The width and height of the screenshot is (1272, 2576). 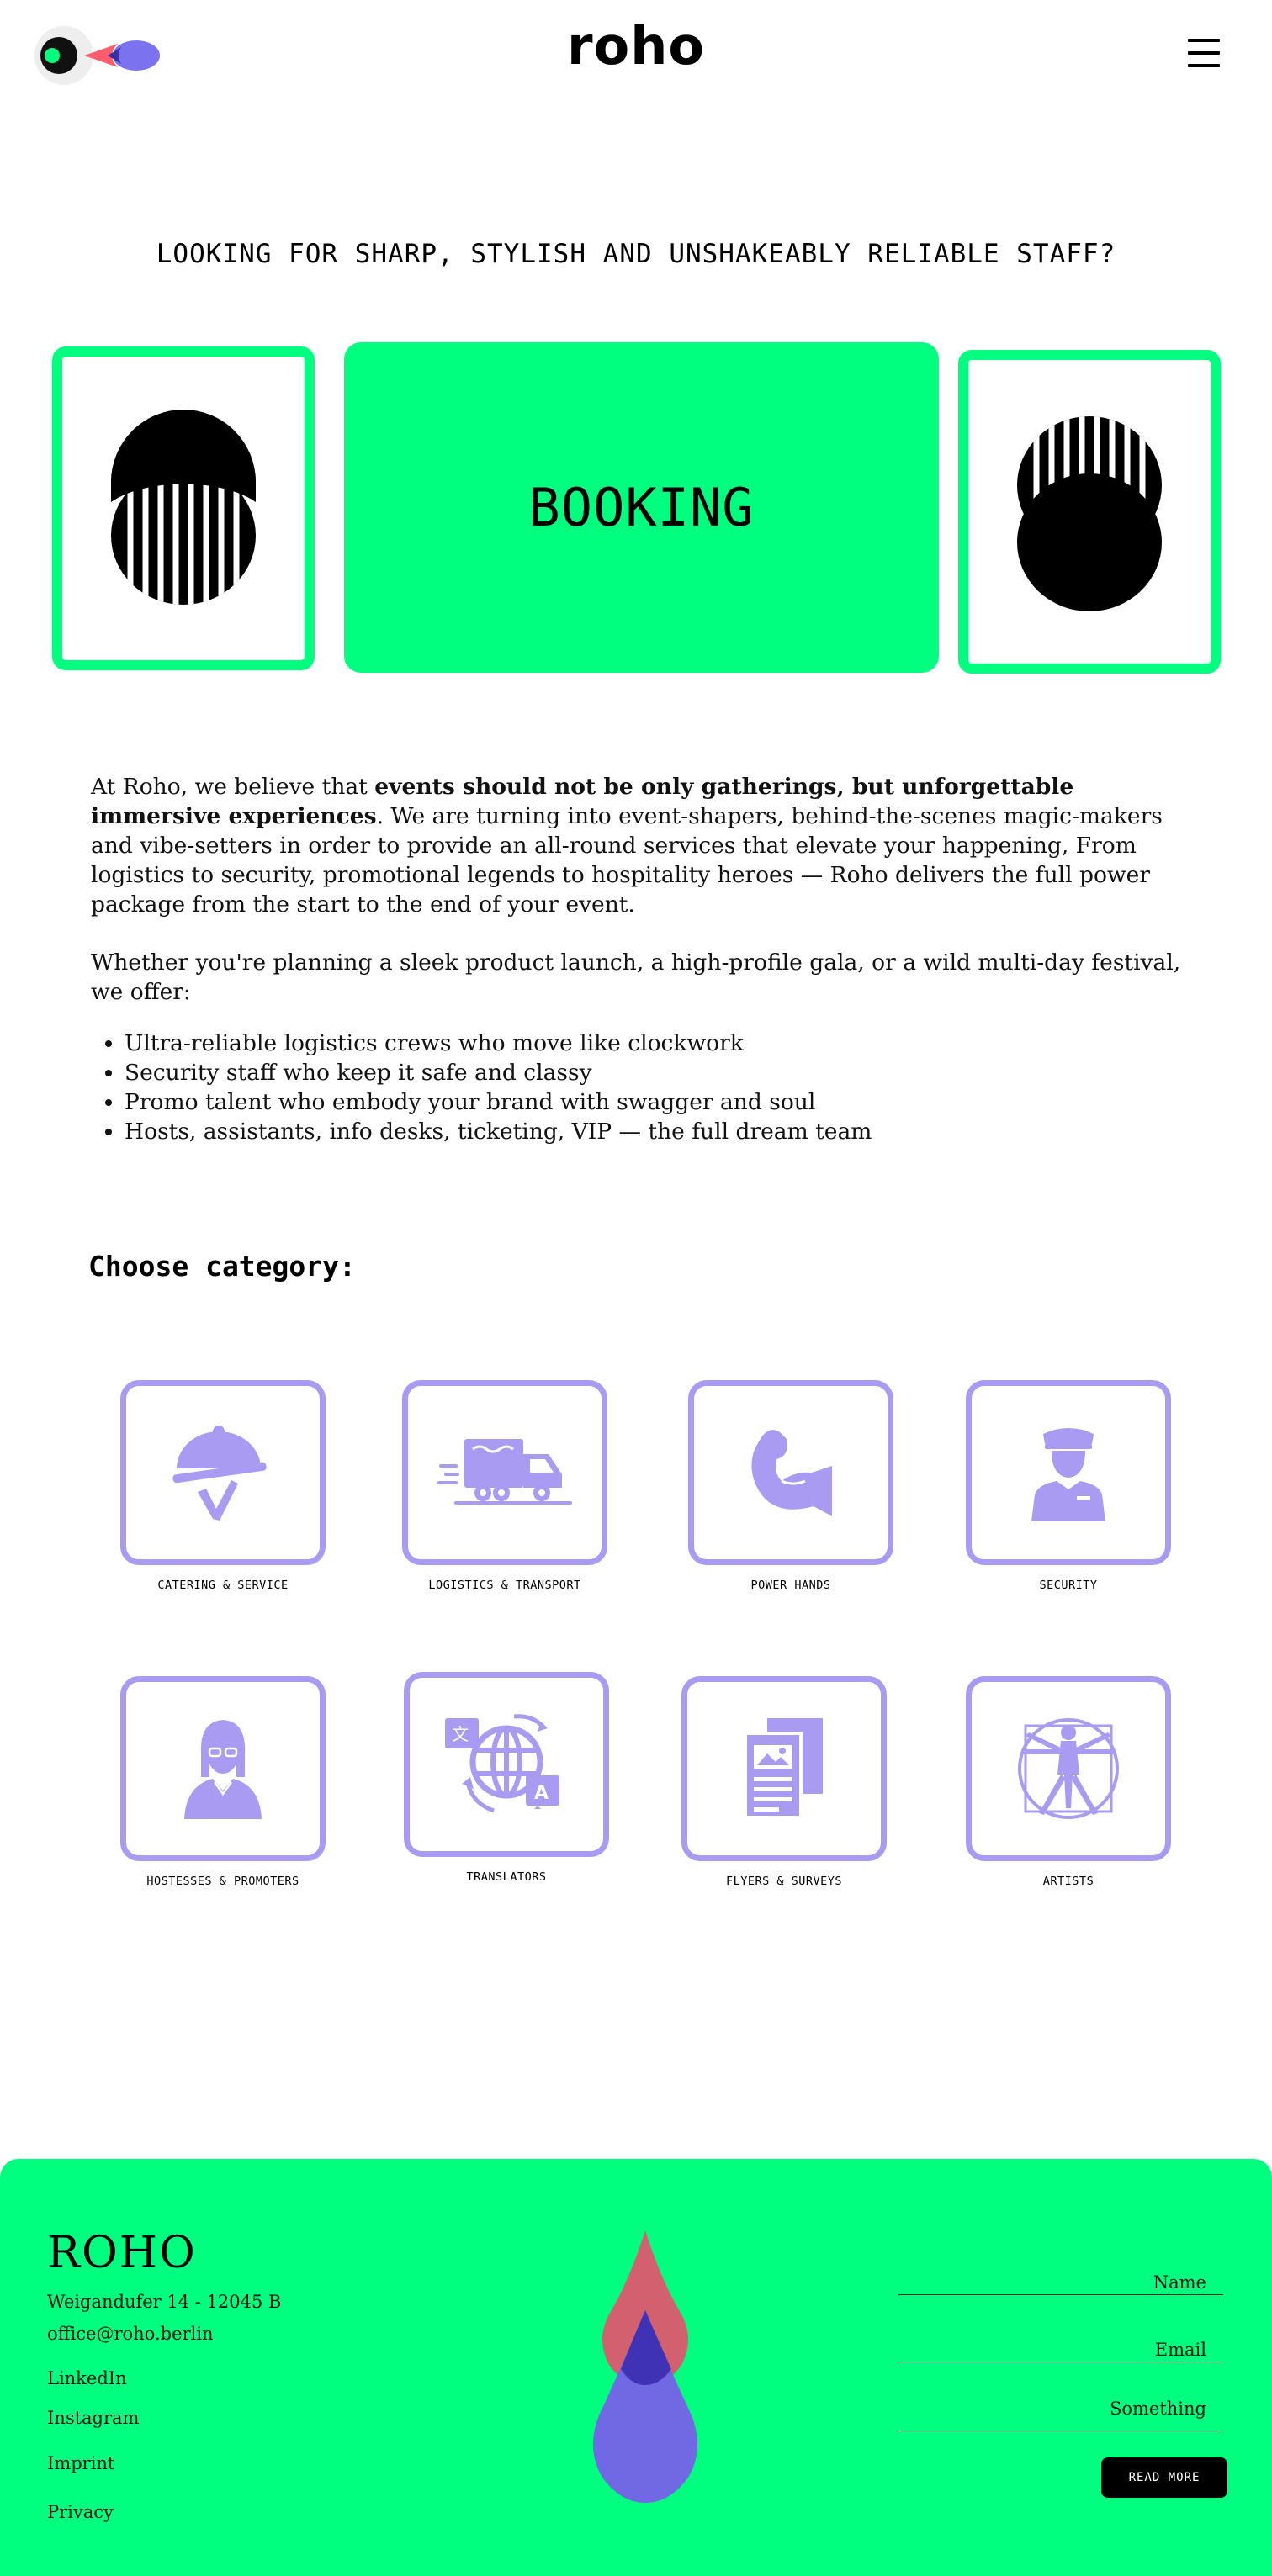 What do you see at coordinates (1060, 2282) in the screenshot?
I see `name-input` at bounding box center [1060, 2282].